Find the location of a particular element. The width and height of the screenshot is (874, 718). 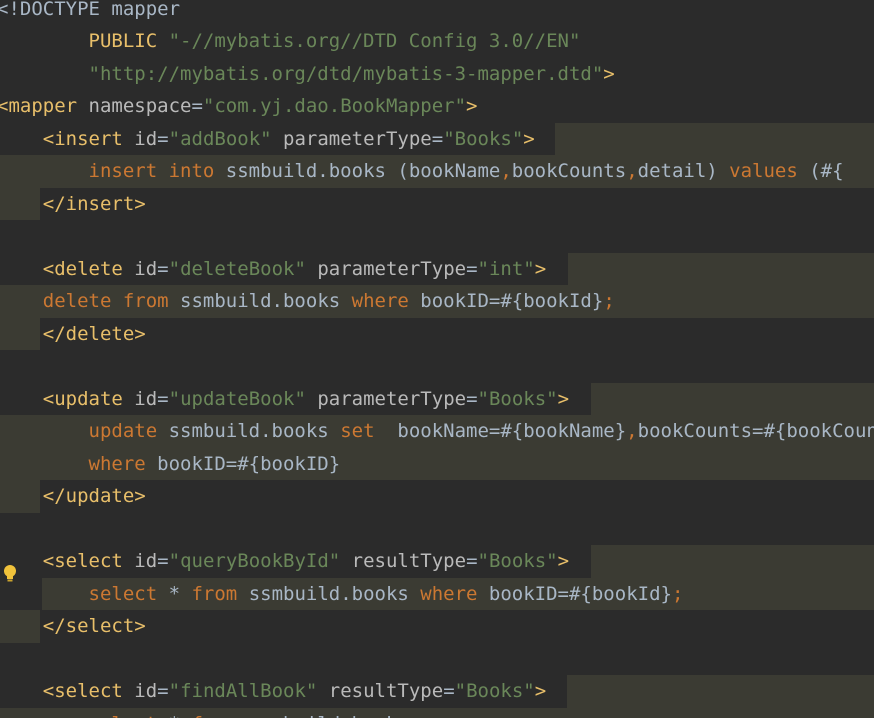

code-line: </insert> is located at coordinates (437, 203).